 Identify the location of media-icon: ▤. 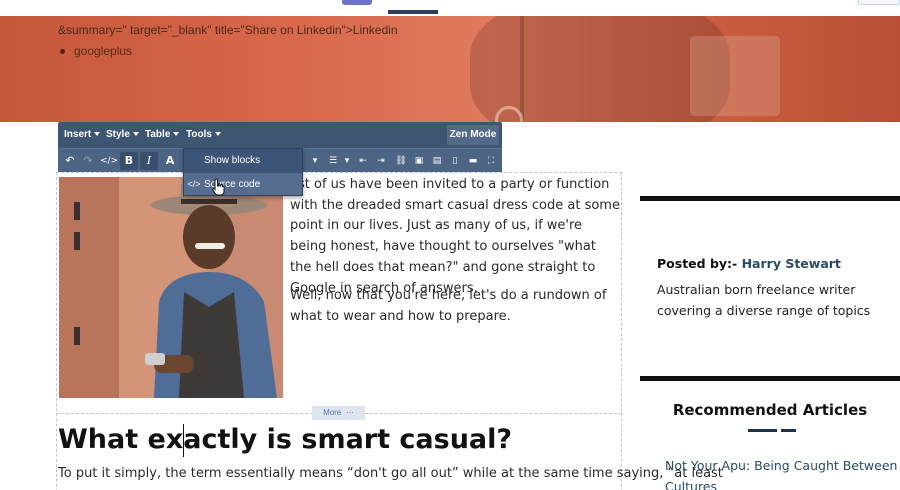
(437, 161).